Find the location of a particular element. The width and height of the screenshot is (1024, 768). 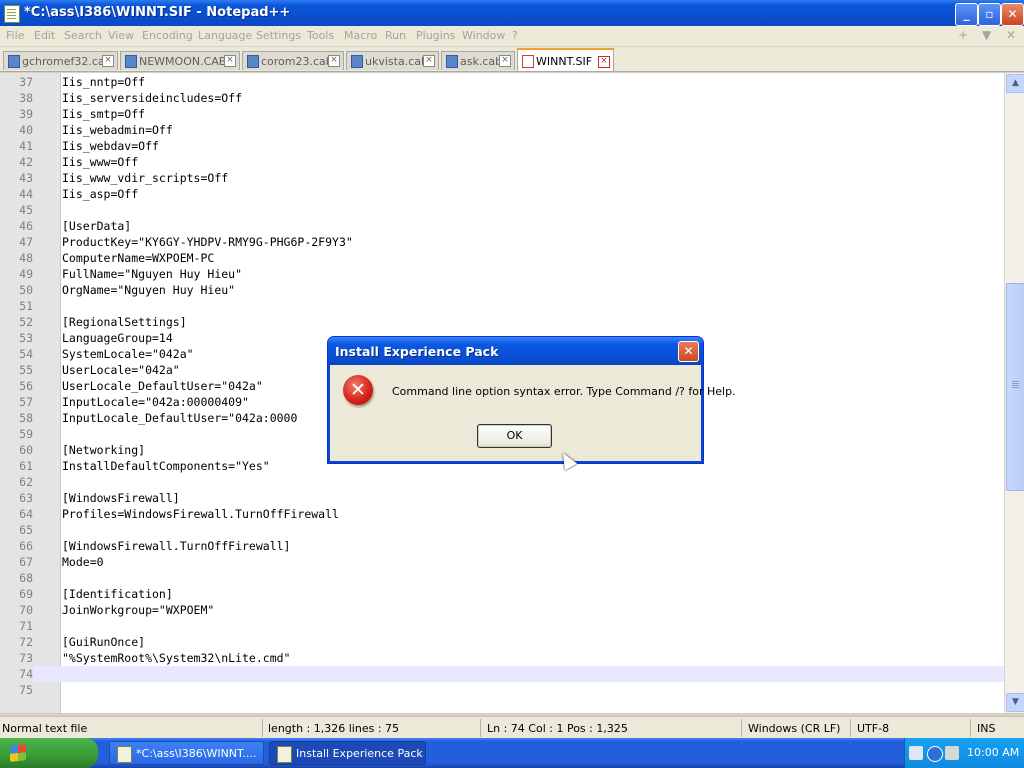

code-line: 42 Iis_www=Off is located at coordinates (502, 162).